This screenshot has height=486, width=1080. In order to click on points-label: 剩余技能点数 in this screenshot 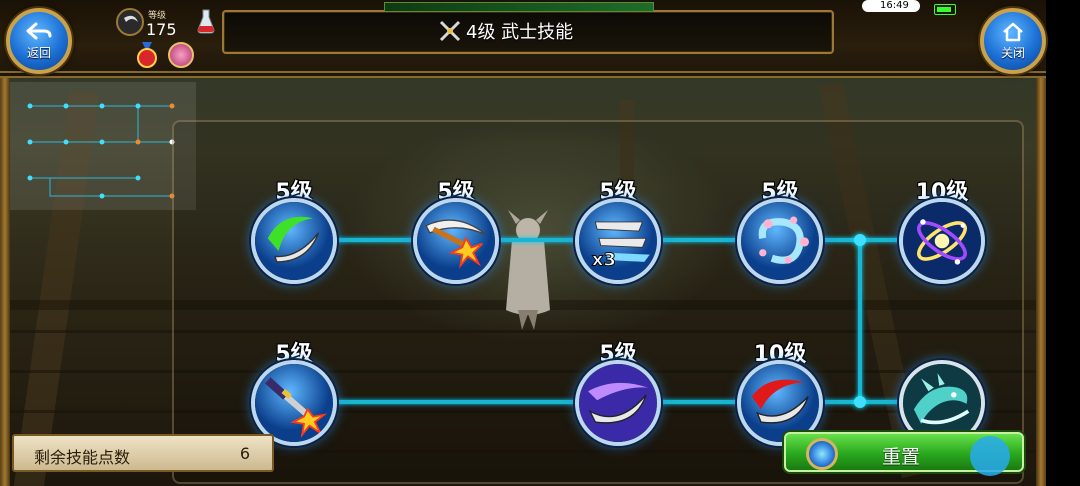, I will do `click(82, 457)`.